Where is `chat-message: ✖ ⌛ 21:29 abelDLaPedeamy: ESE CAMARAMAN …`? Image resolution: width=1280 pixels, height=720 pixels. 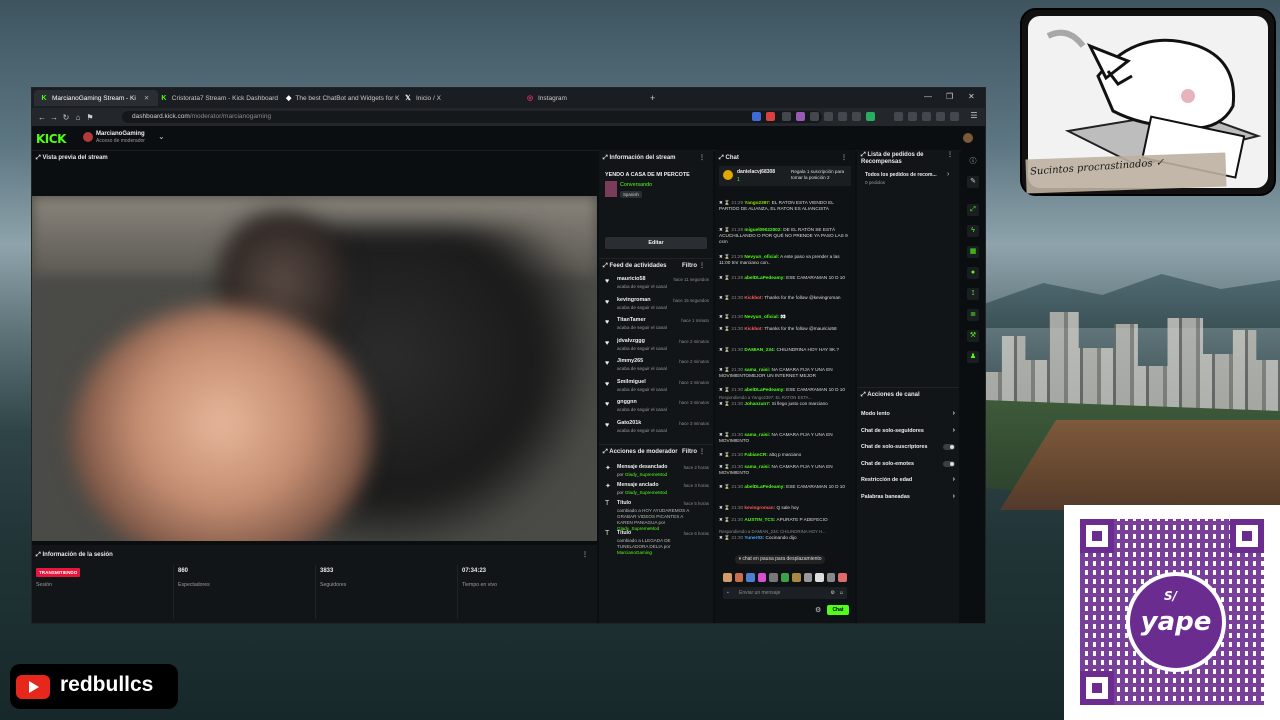 chat-message: ✖ ⌛ 21:29 abelDLaPedeamy: ESE CAMARAMAN … is located at coordinates (785, 278).